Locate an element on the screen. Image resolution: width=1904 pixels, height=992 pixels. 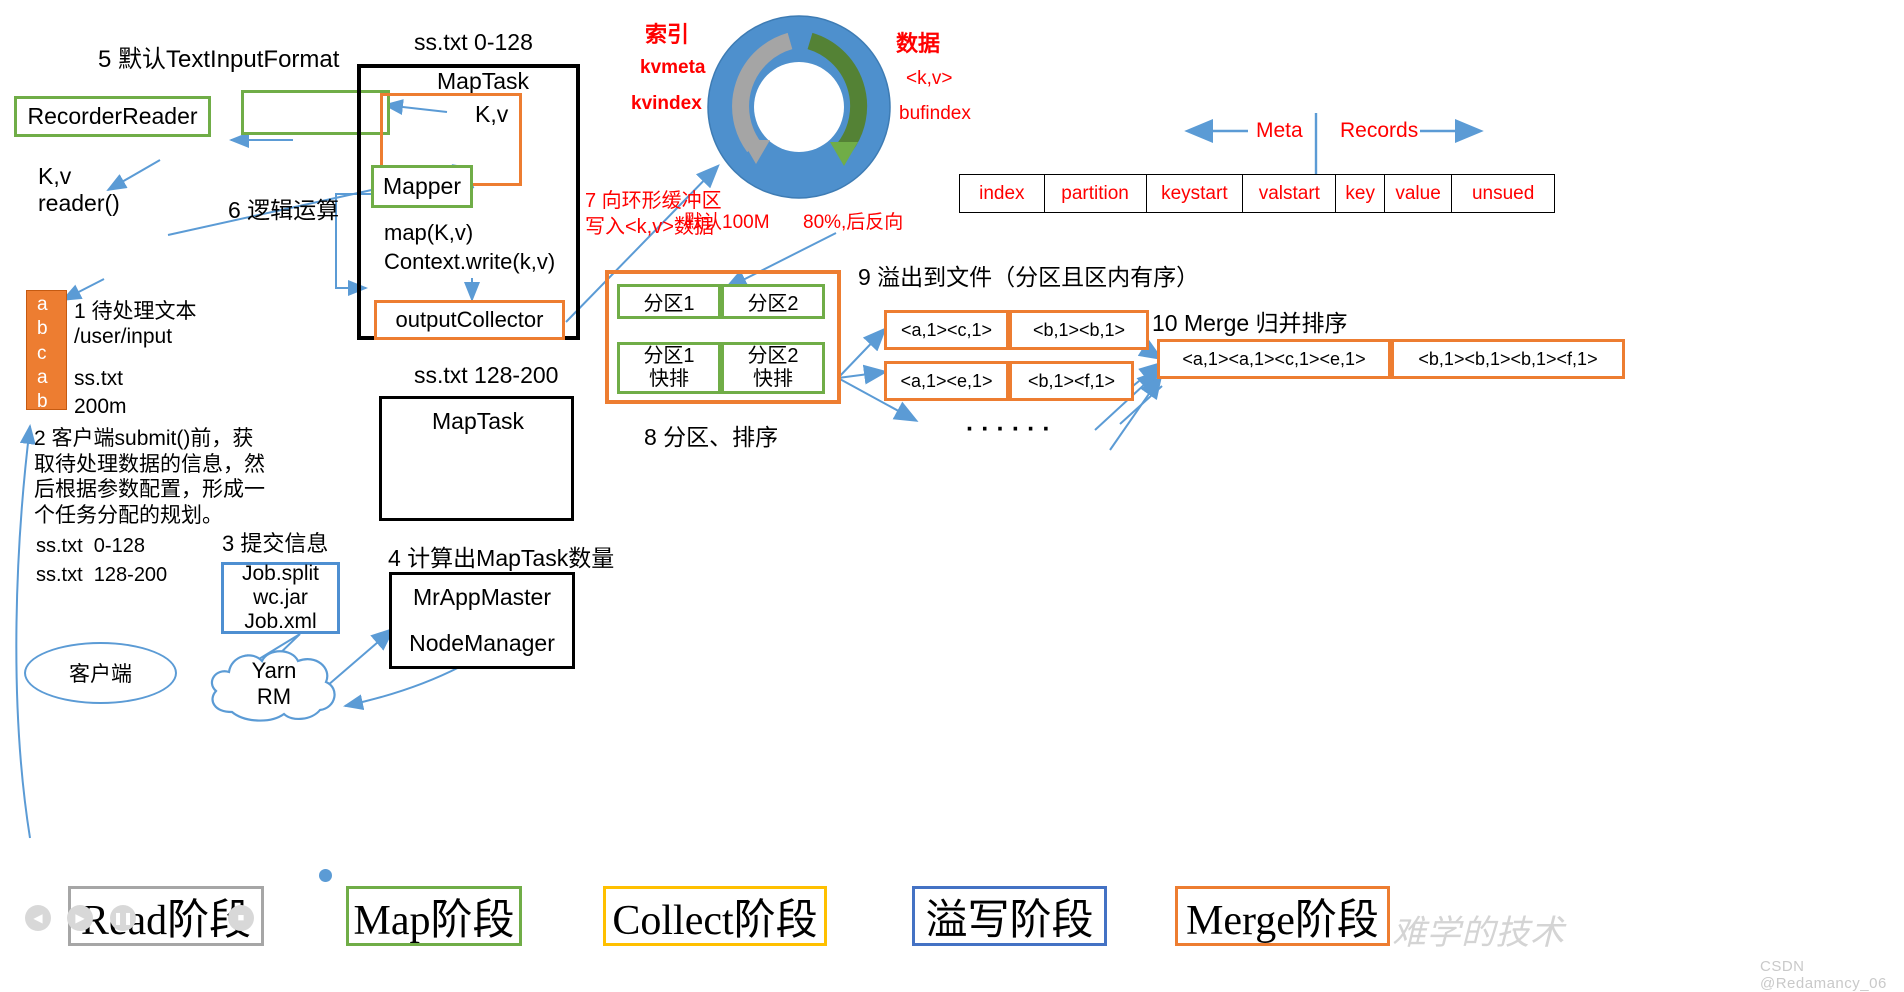
spill-file-text: <a,1><e,1> is located at coordinates (946, 380).